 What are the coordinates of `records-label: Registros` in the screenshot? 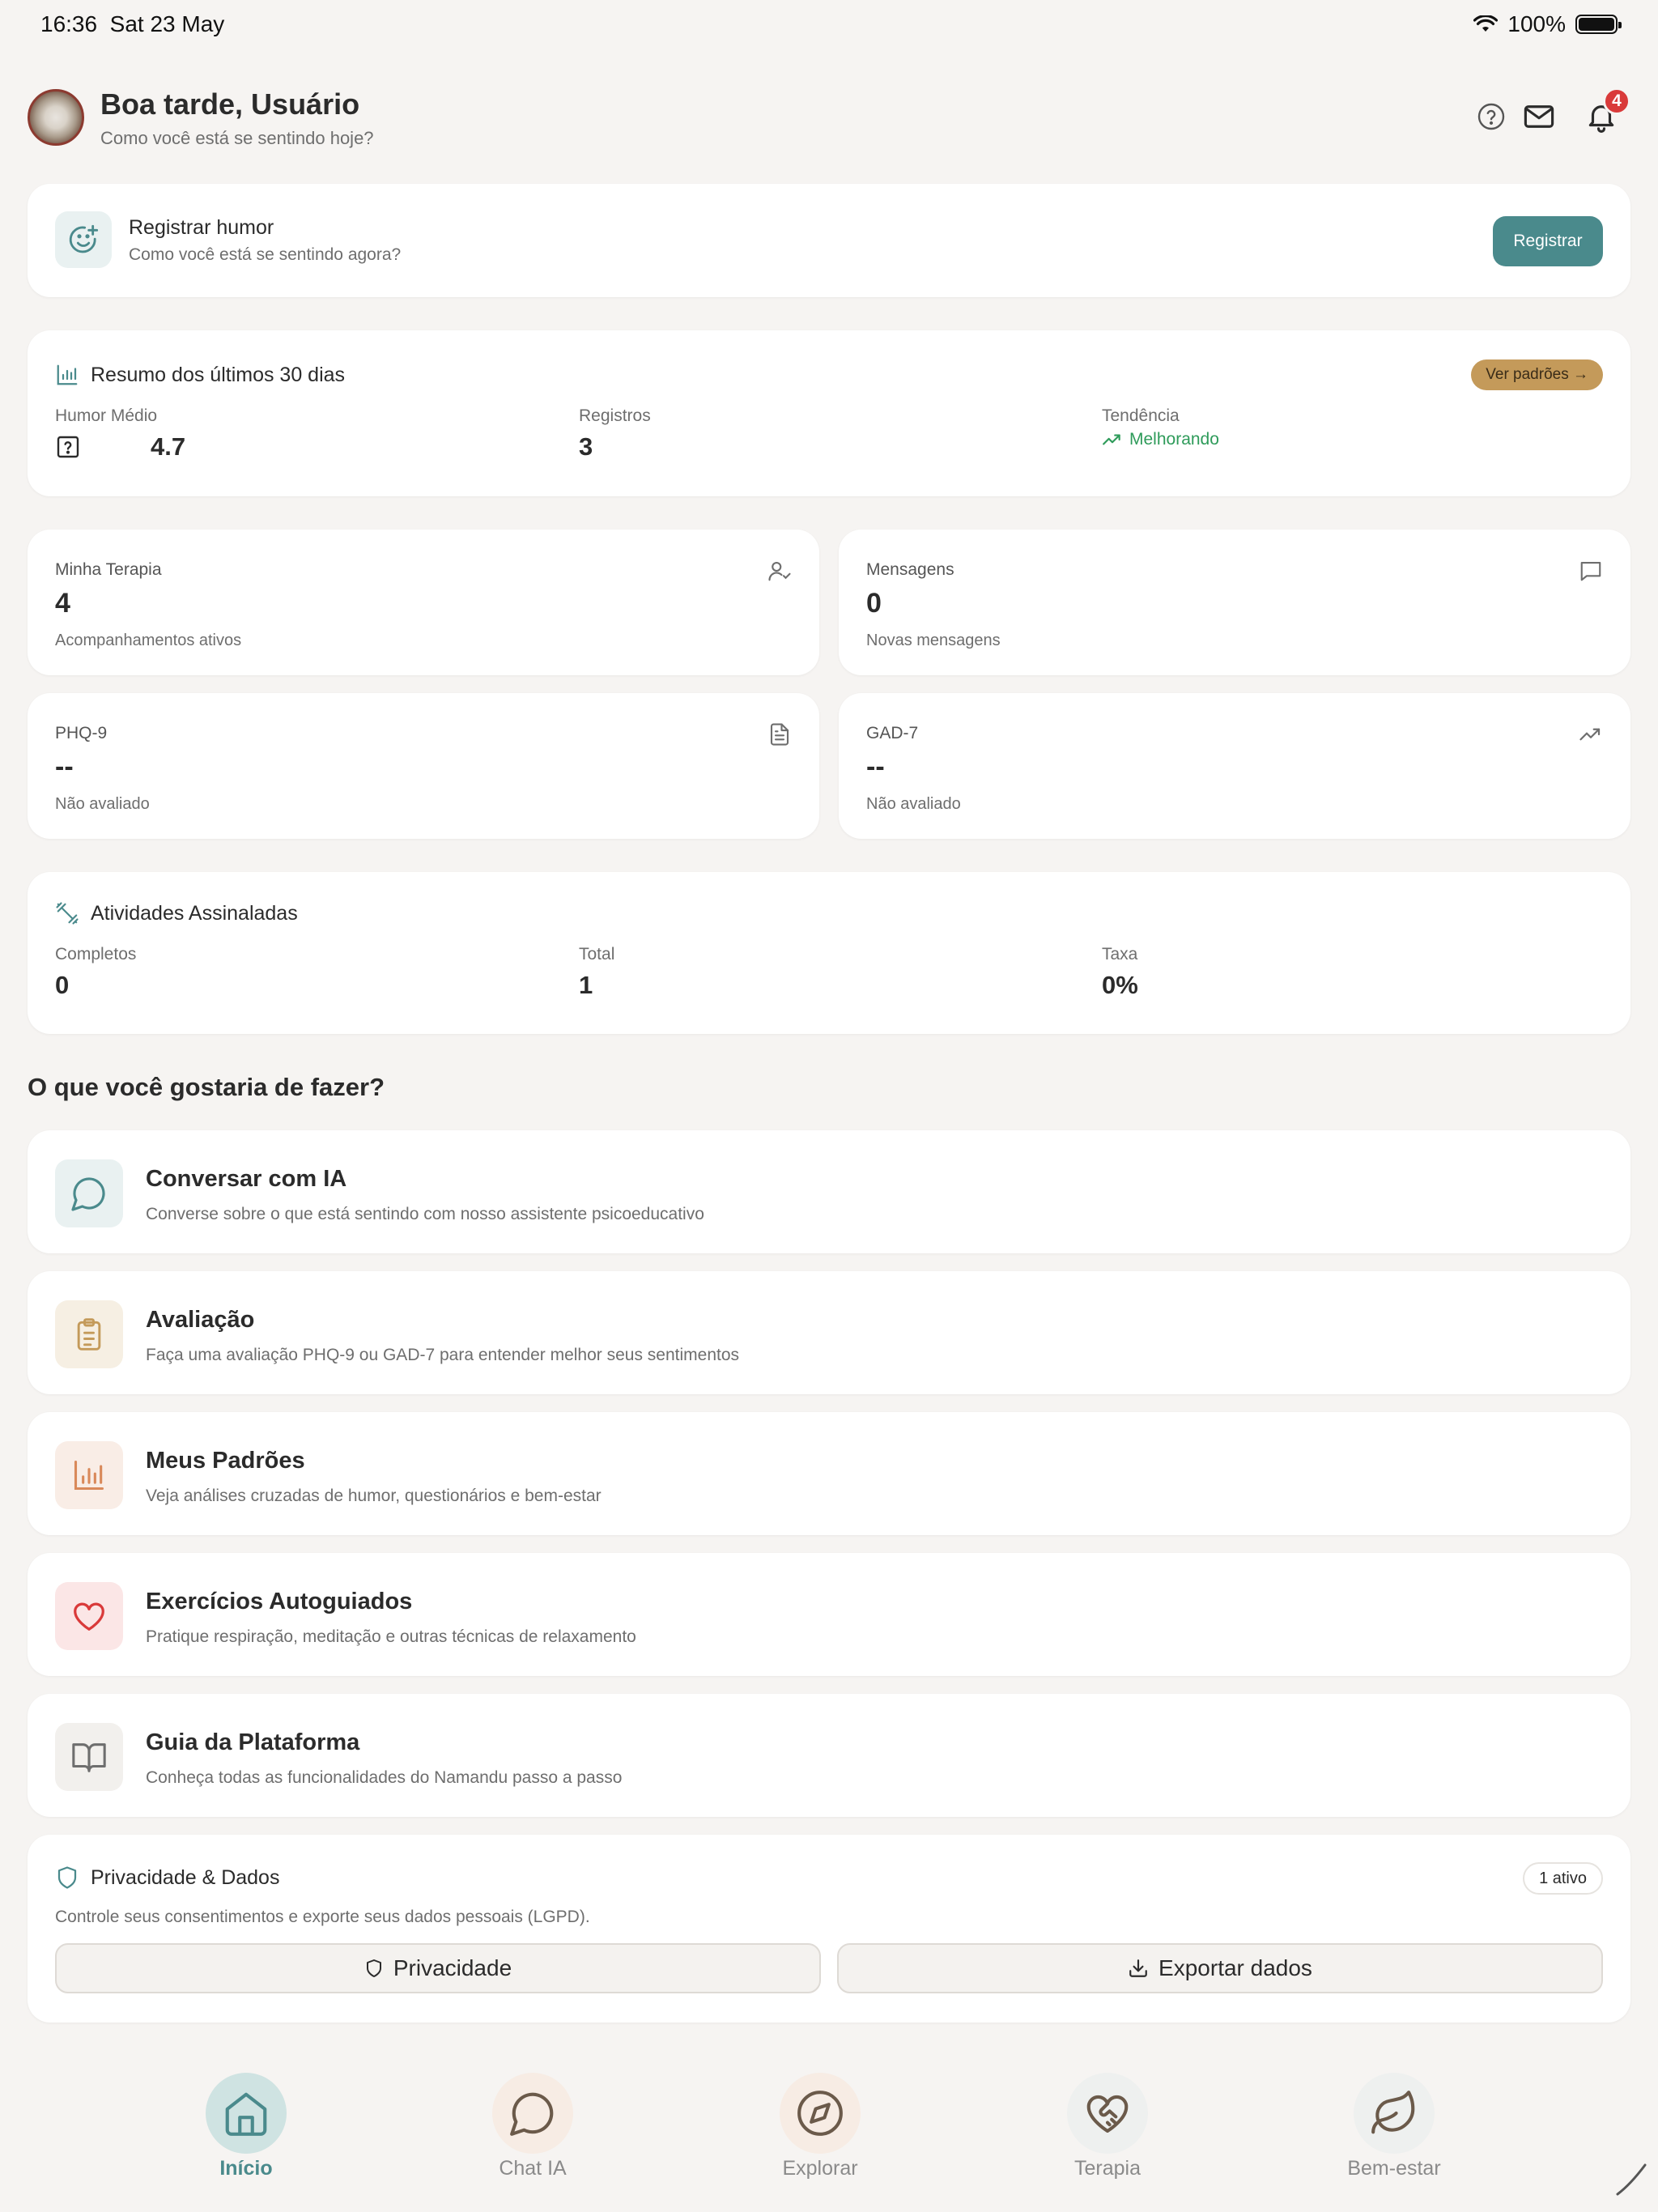 It's located at (615, 416).